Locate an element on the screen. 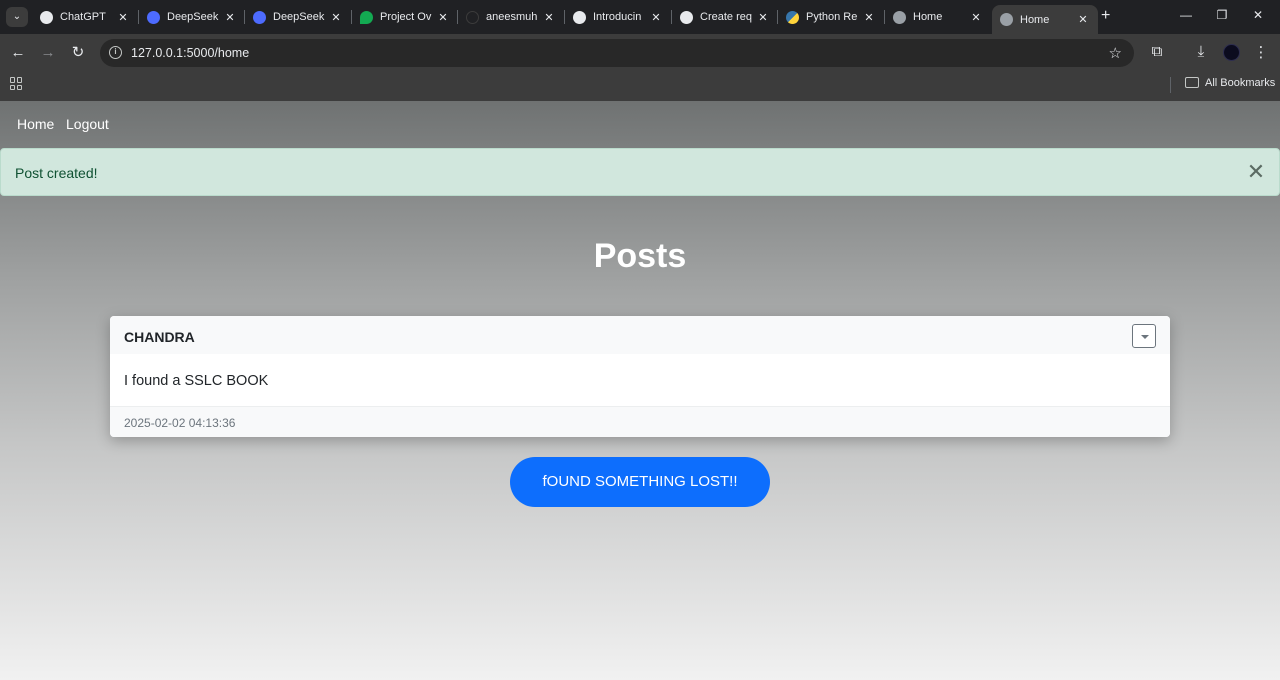 This screenshot has width=1280, height=680. site-navbar: Home Logout is located at coordinates (640, 124).